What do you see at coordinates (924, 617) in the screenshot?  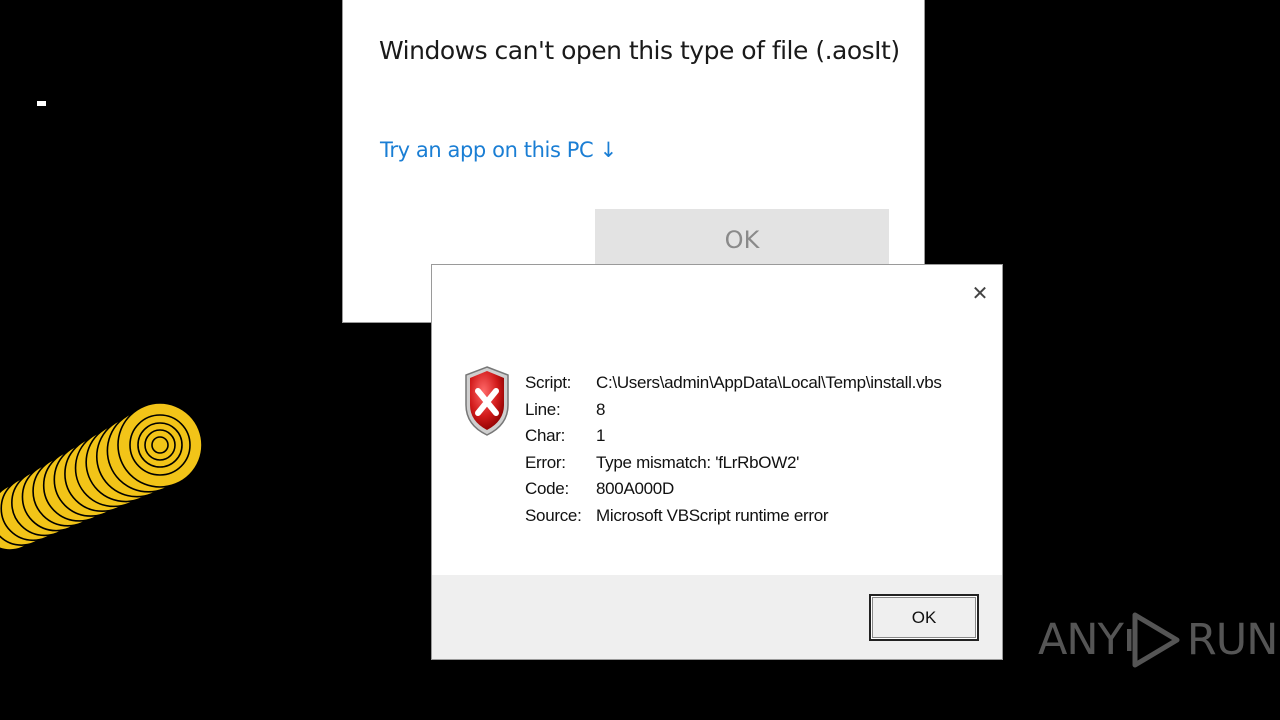 I see `error-ok-button: OK` at bounding box center [924, 617].